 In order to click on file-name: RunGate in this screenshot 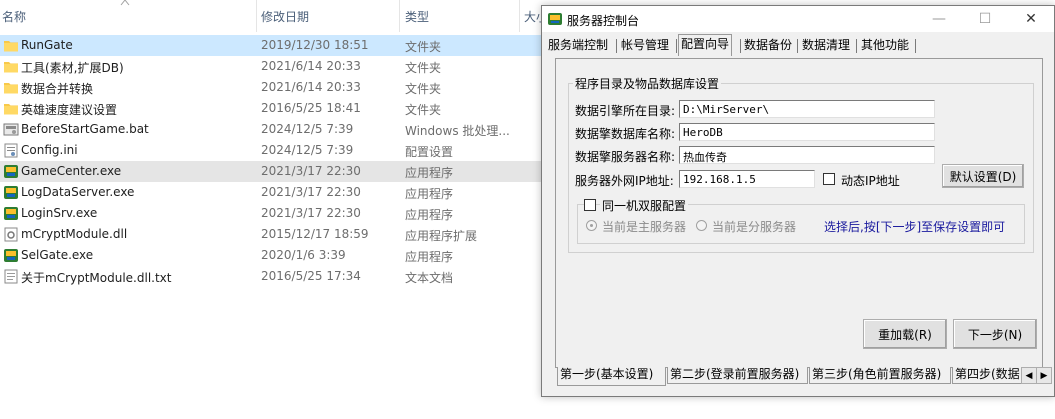, I will do `click(47, 45)`.